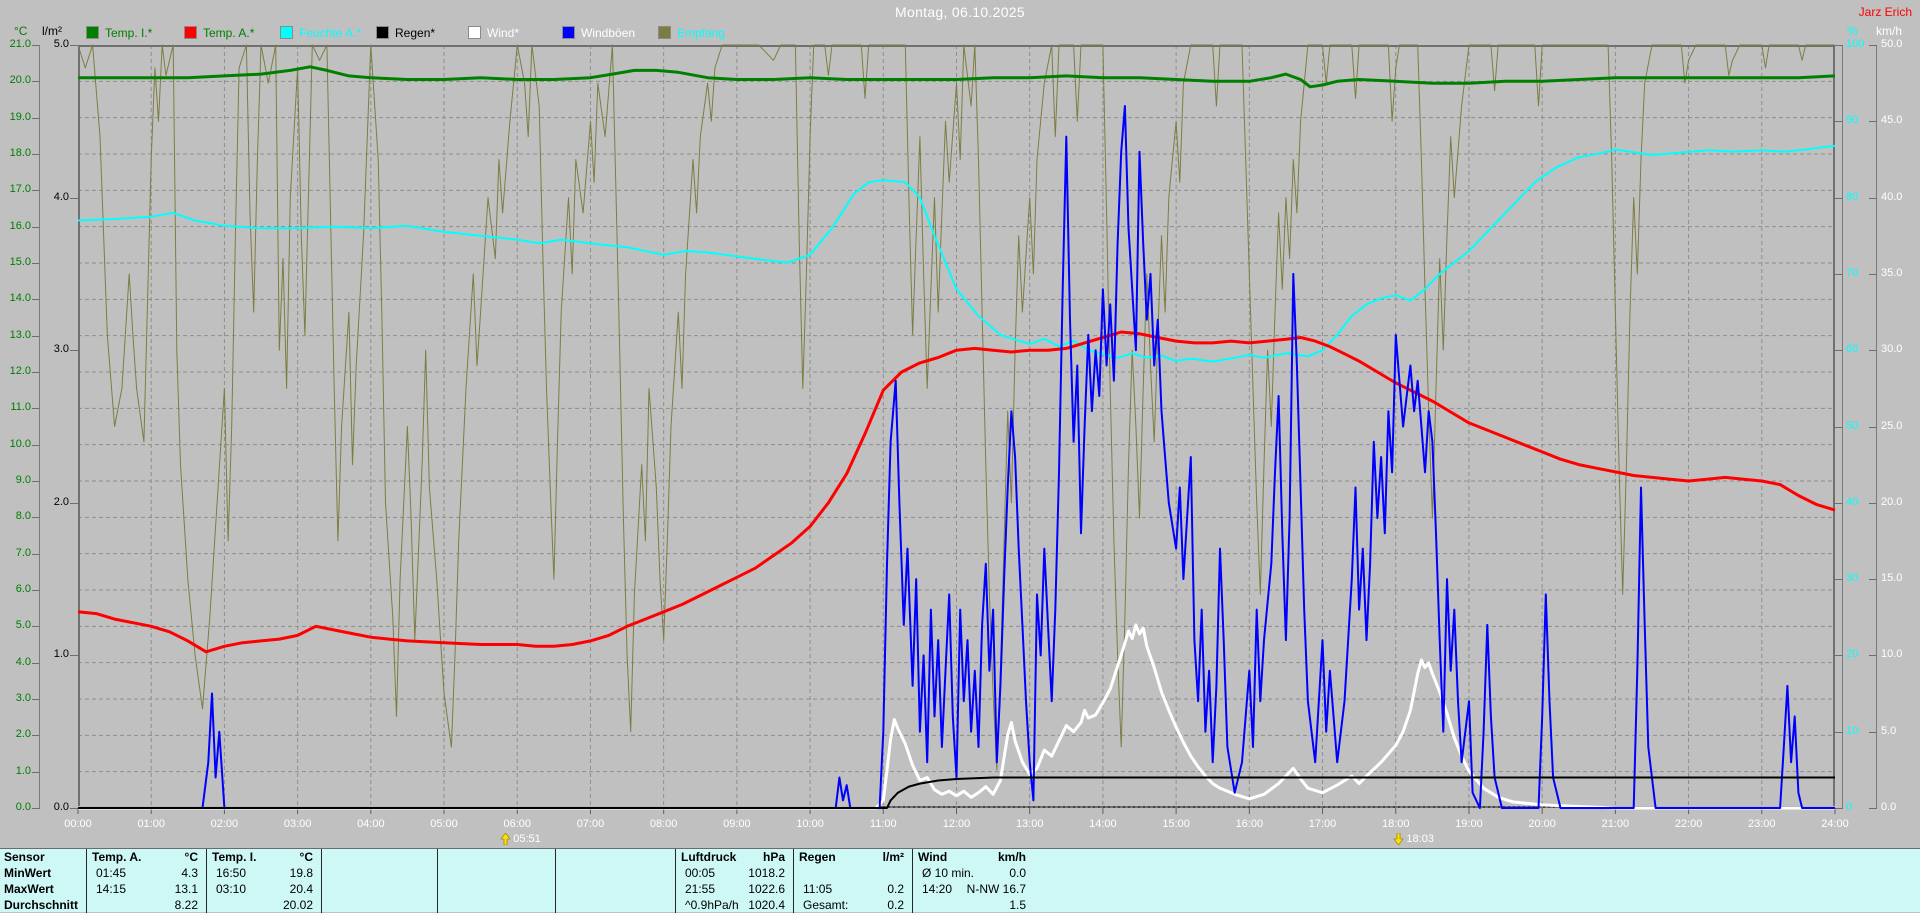 The height and width of the screenshot is (913, 1920). I want to click on x-axis-label: 18:00, so click(1395, 824).